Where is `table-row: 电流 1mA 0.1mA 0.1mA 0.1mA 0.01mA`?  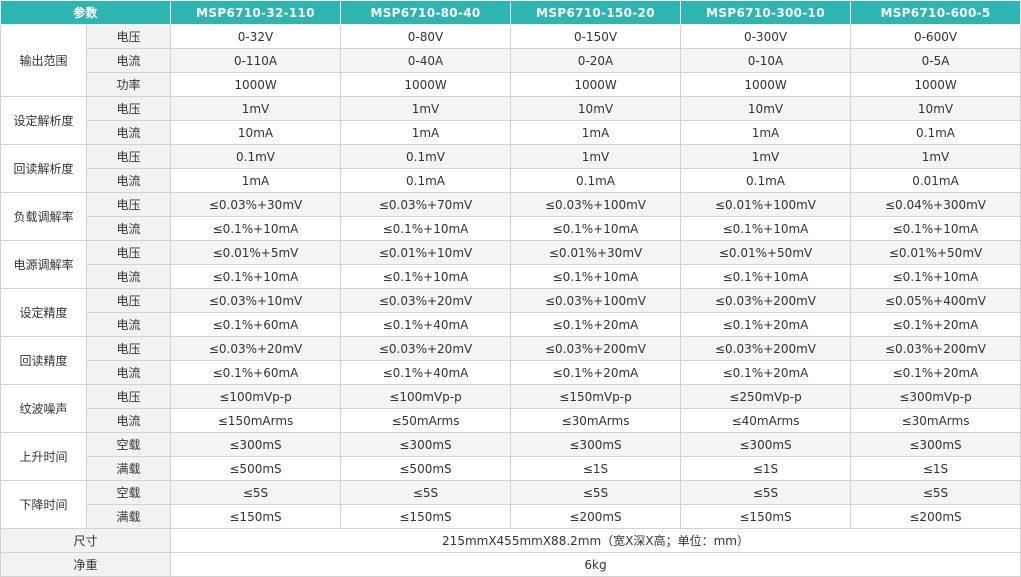
table-row: 电流 1mA 0.1mA 0.1mA 0.1mA 0.01mA is located at coordinates (511, 180).